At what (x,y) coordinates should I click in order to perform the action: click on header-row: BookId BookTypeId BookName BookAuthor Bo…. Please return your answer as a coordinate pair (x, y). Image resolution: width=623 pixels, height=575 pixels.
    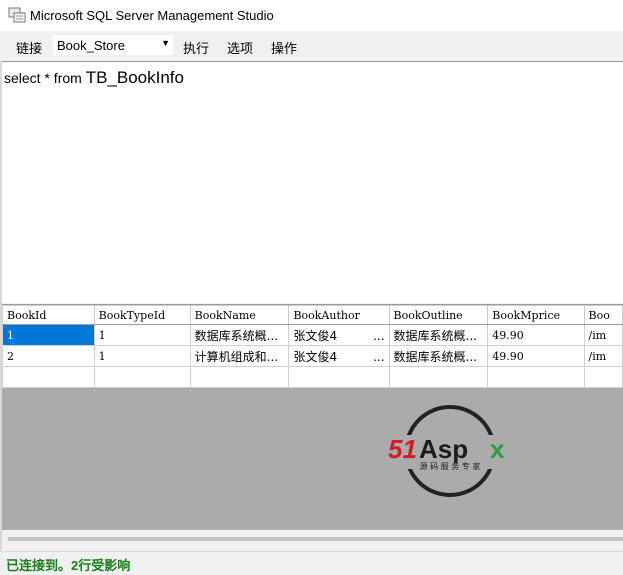
    Looking at the image, I should click on (312, 315).